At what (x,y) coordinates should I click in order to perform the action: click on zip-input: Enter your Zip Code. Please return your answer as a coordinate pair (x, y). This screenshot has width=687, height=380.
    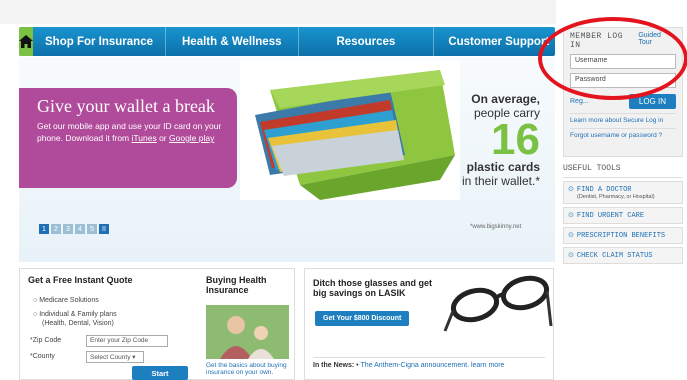
    Looking at the image, I should click on (127, 341).